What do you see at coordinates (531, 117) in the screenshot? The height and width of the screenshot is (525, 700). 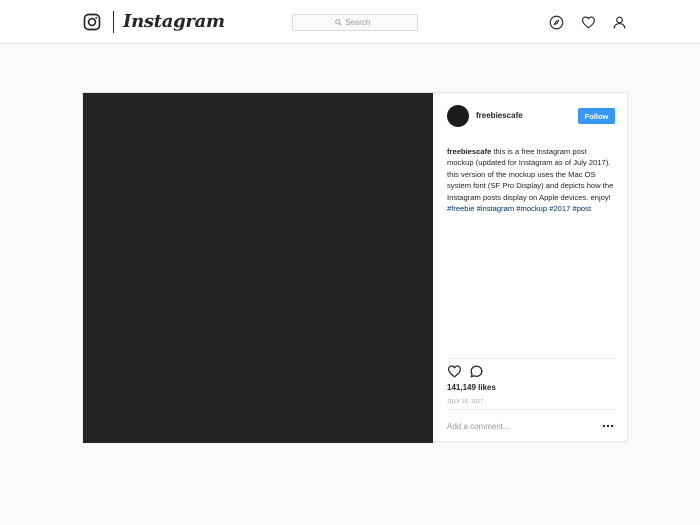 I see `post-header: freebiescafe Follow` at bounding box center [531, 117].